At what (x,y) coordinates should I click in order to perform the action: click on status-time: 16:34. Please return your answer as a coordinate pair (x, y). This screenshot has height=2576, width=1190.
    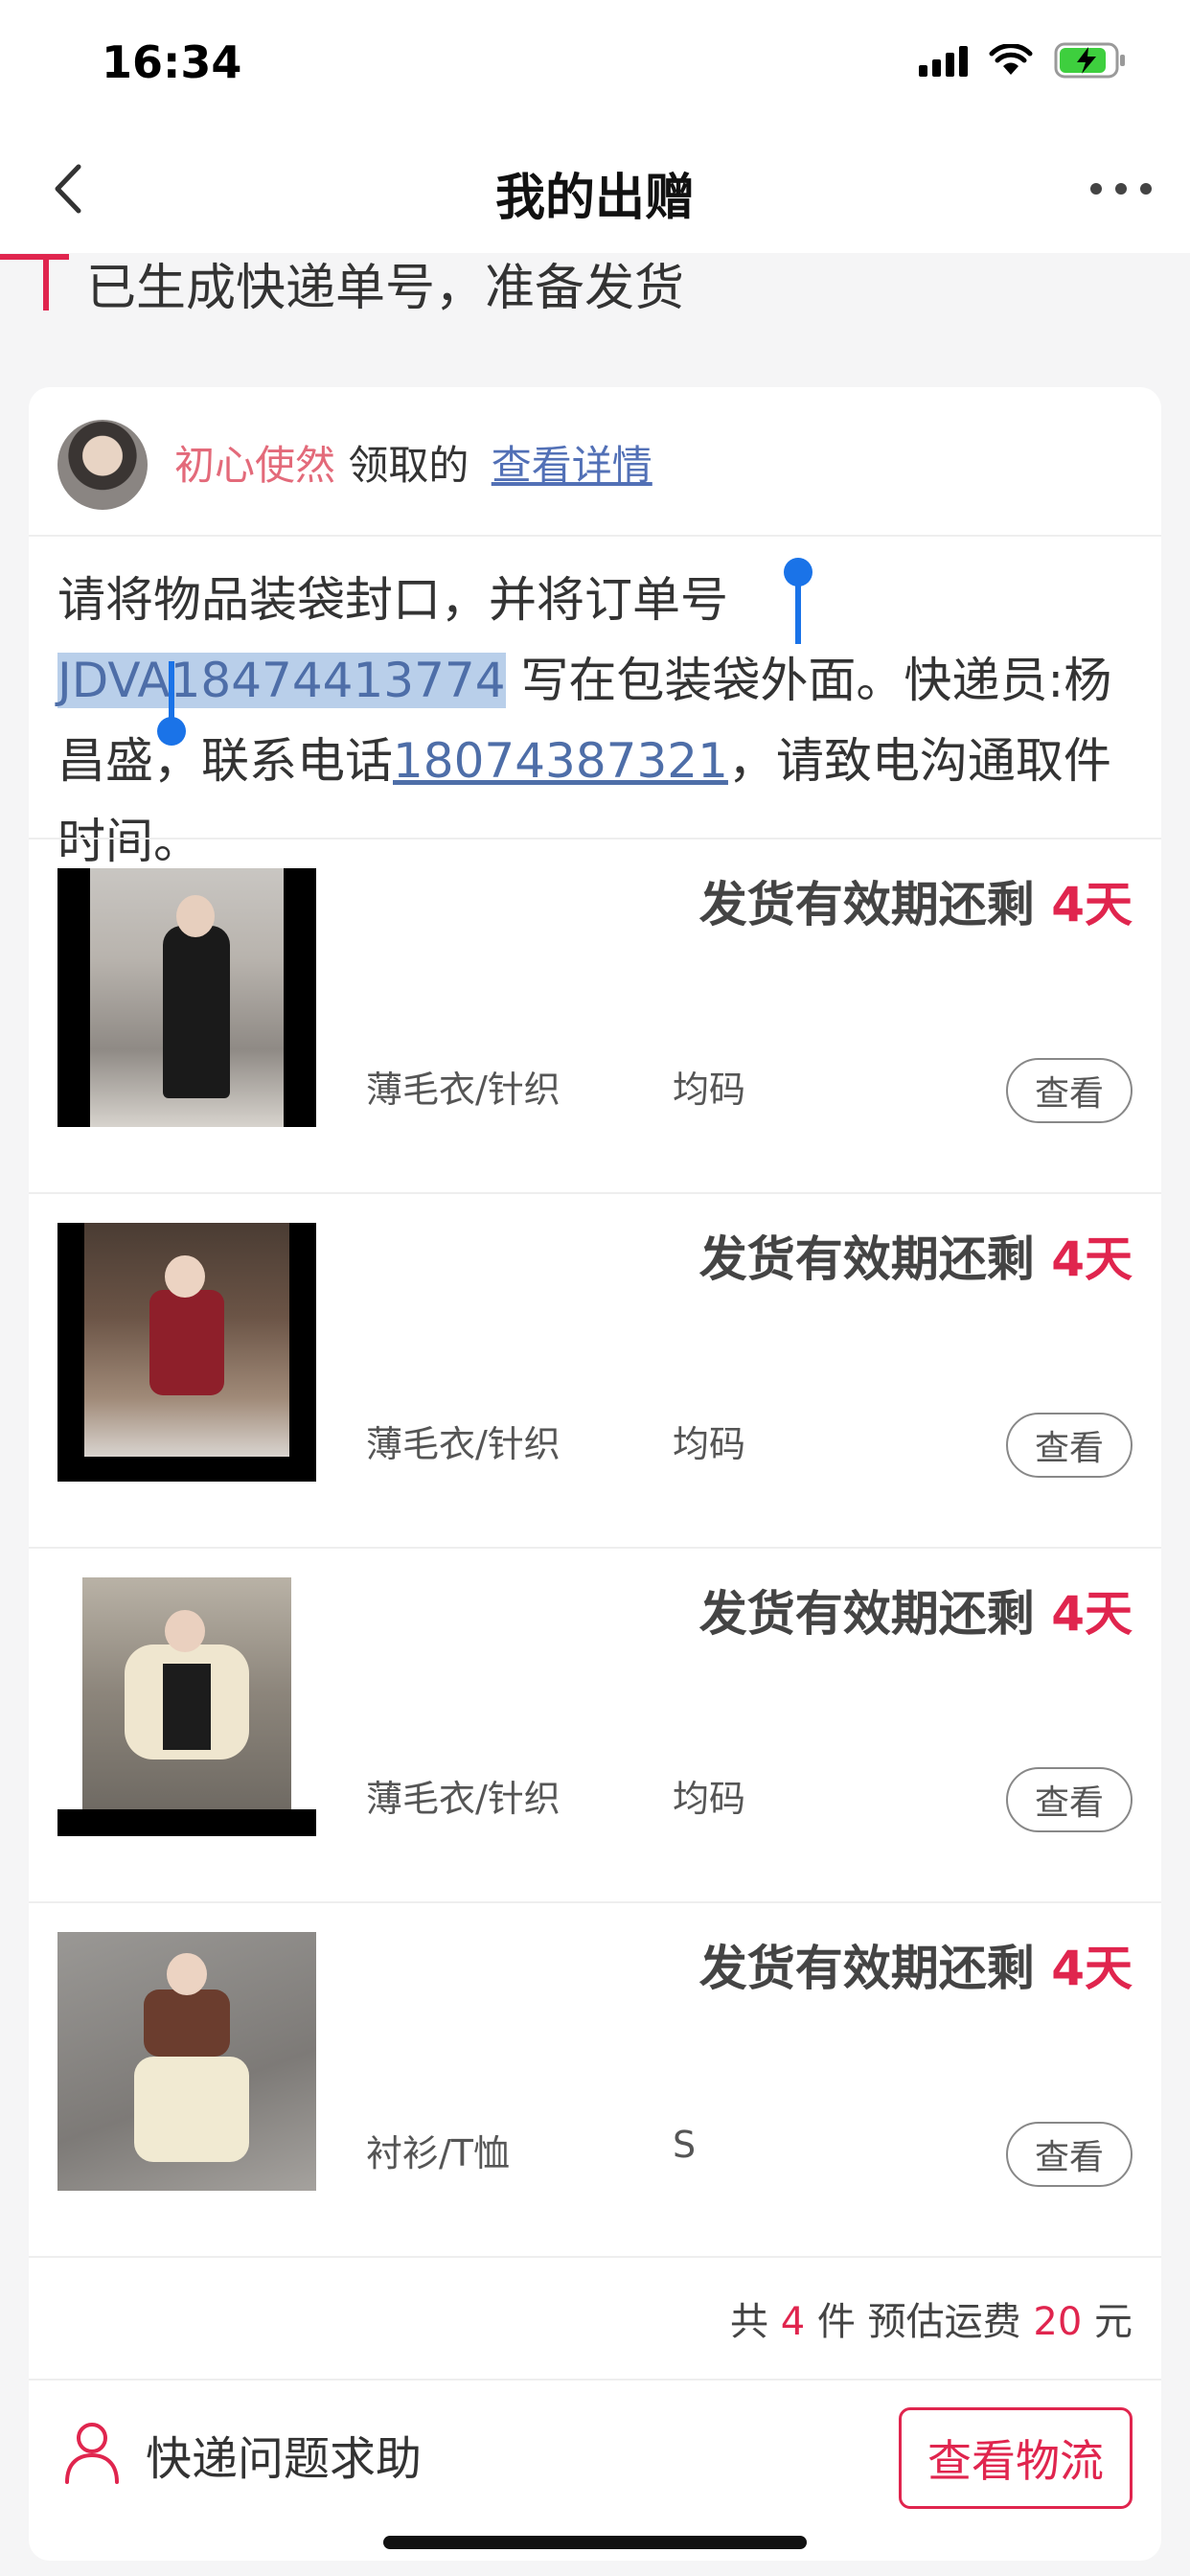
    Looking at the image, I should click on (172, 62).